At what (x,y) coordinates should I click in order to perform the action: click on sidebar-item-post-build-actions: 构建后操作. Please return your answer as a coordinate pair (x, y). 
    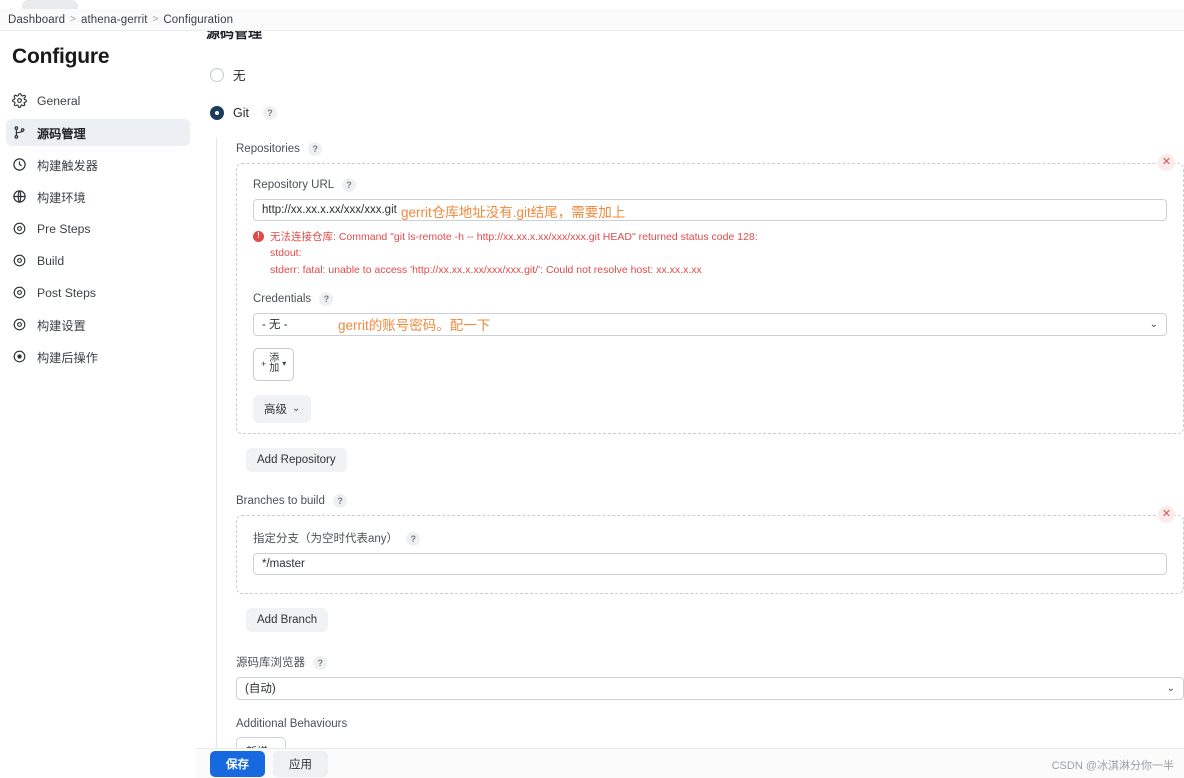
    Looking at the image, I should click on (98, 356).